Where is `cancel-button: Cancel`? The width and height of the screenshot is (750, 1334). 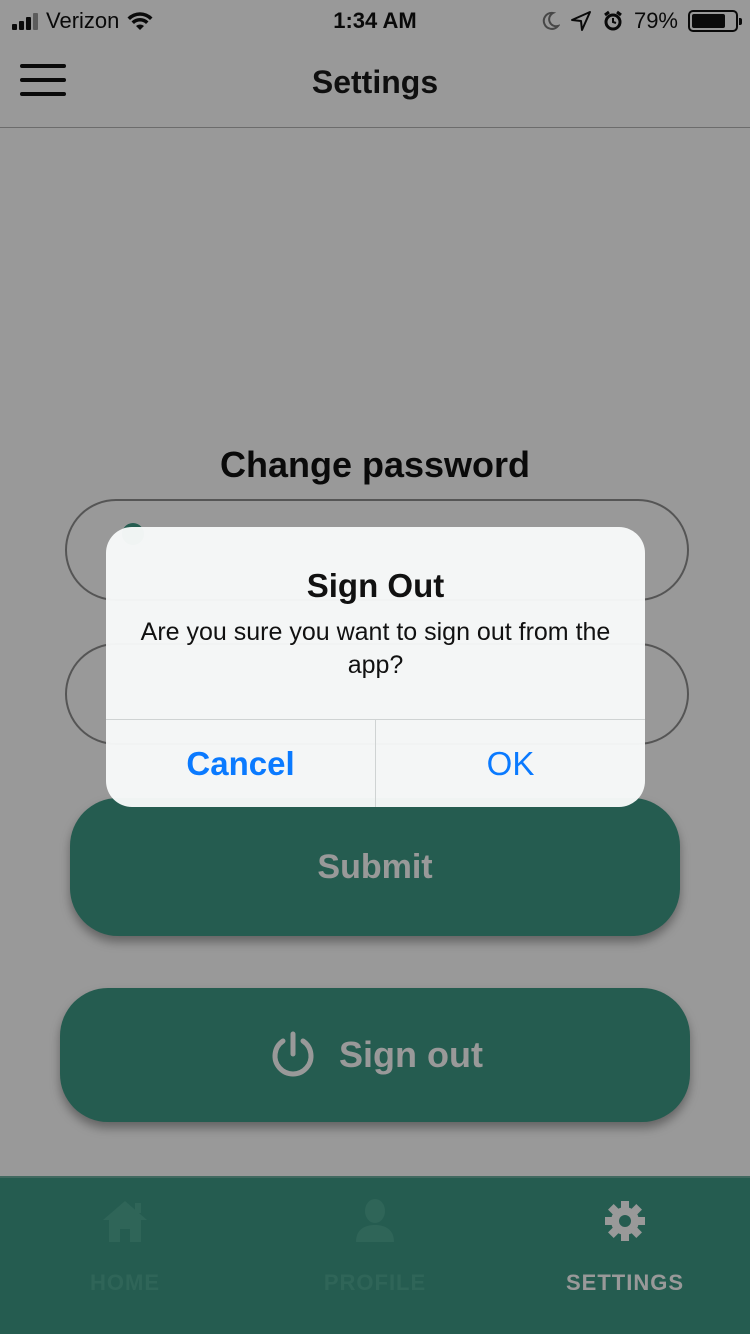 cancel-button: Cancel is located at coordinates (240, 763).